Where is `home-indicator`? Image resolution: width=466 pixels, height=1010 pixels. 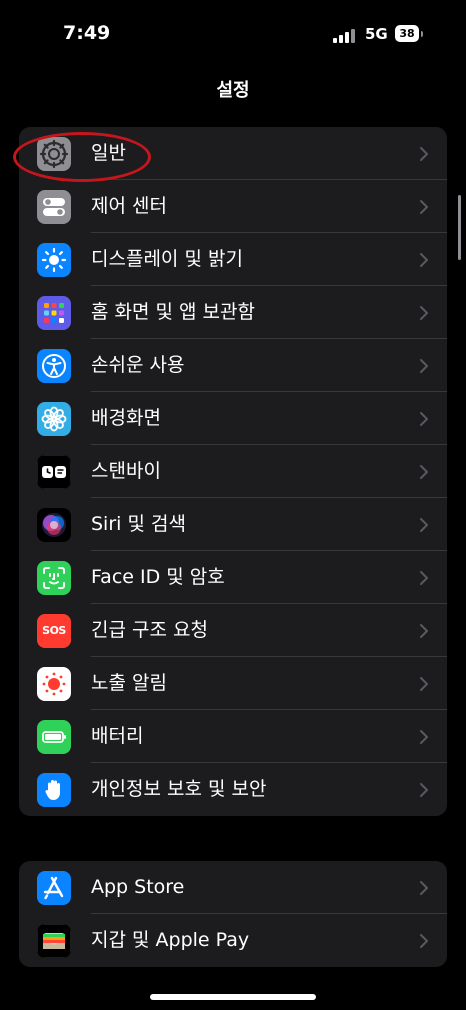 home-indicator is located at coordinates (233, 997).